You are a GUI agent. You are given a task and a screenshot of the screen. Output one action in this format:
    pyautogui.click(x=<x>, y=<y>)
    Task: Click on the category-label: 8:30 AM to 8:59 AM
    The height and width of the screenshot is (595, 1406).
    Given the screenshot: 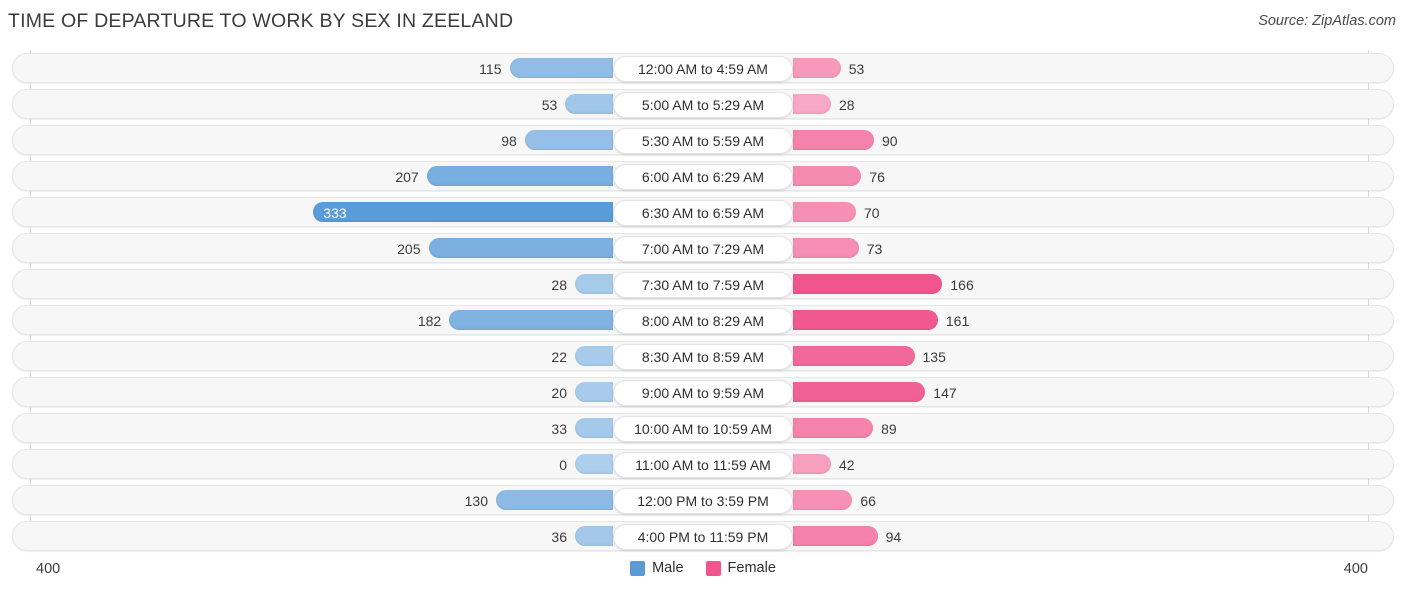 What is the action you would take?
    pyautogui.click(x=703, y=357)
    